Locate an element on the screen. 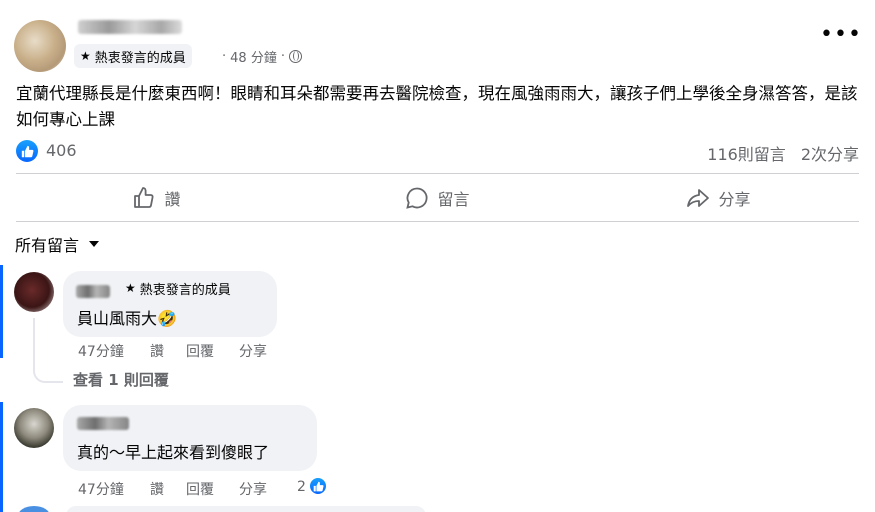 Image resolution: width=875 pixels, height=512 pixels. thumbs-up-icon is located at coordinates (144, 197).